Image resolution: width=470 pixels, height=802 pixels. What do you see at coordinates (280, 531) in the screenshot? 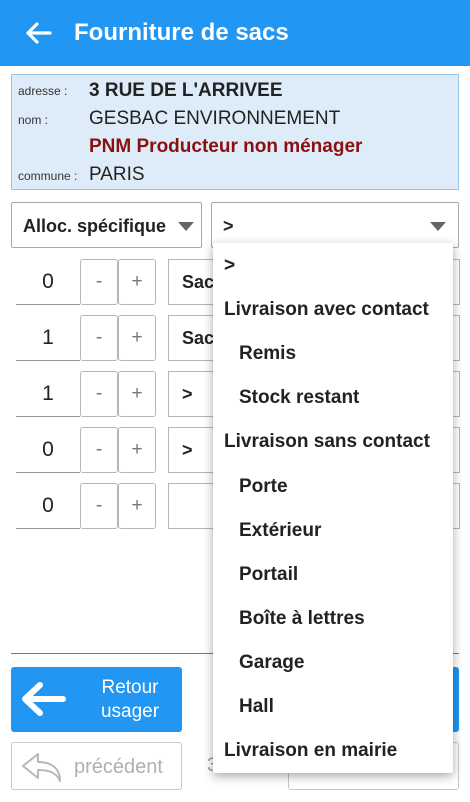
I see `dropdown-option: Extérieur` at bounding box center [280, 531].